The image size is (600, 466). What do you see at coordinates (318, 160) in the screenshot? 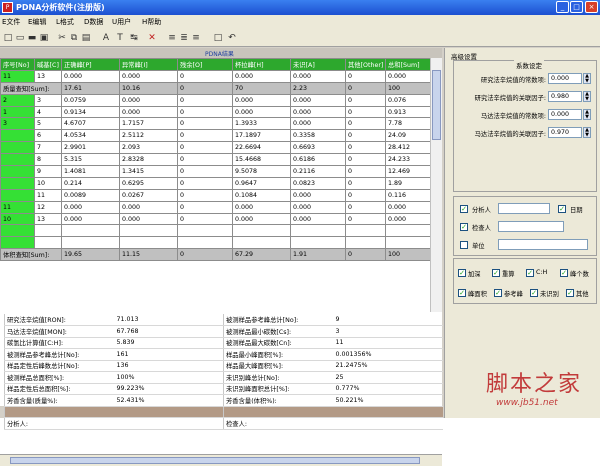
I see `table-cell: 0.6186` at bounding box center [318, 160].